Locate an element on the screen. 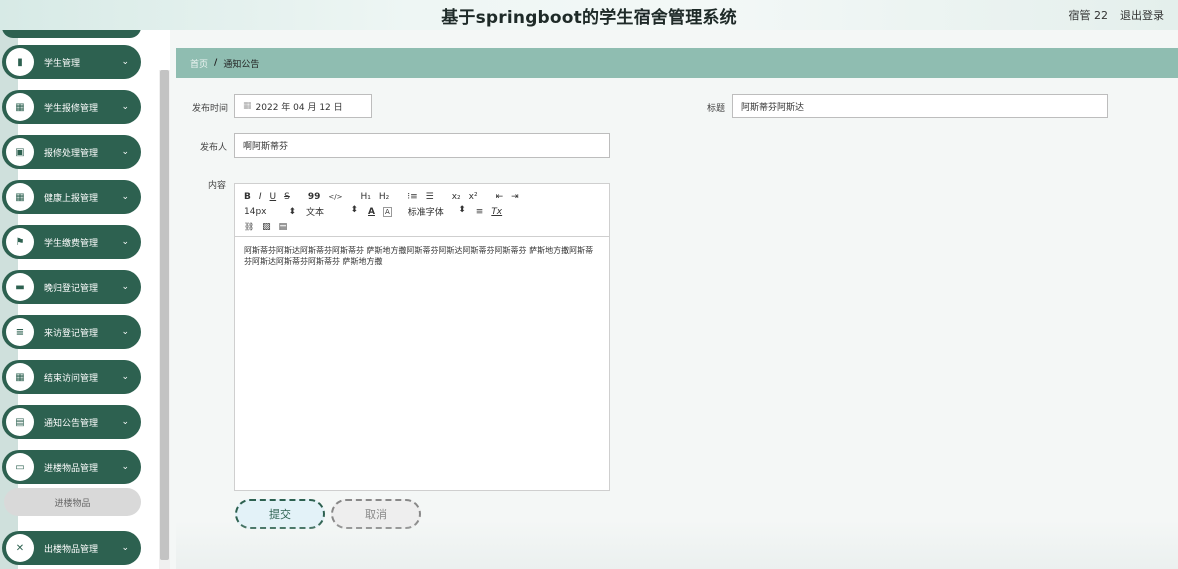 The image size is (1178, 569). sidebar-item-label: 出楼物品管理 is located at coordinates (71, 549).